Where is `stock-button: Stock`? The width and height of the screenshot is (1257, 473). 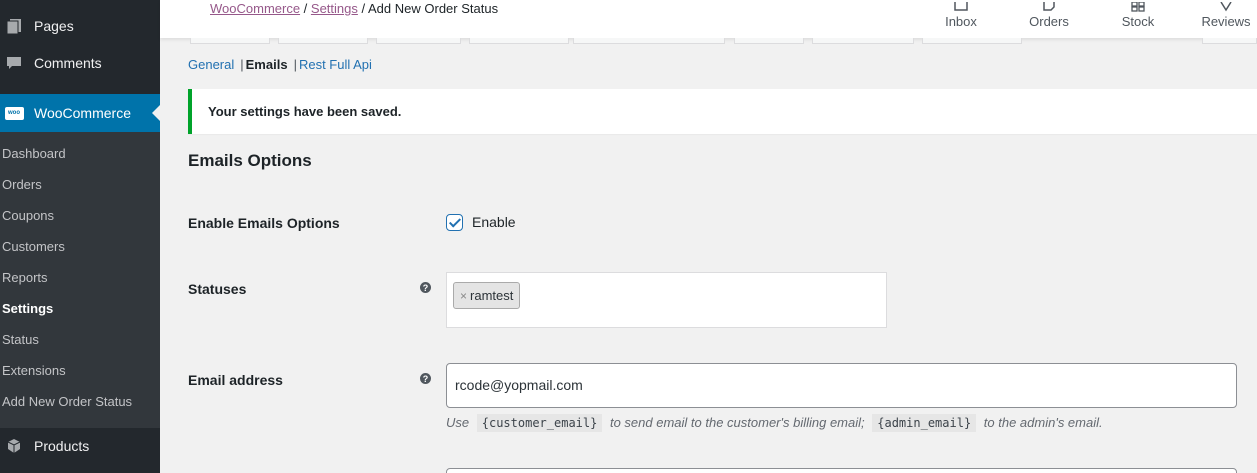 stock-button: Stock is located at coordinates (1138, 14).